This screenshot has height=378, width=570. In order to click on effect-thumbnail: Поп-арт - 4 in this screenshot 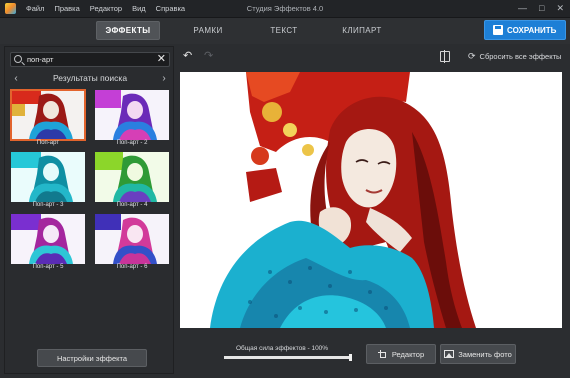, I will do `click(132, 181)`.